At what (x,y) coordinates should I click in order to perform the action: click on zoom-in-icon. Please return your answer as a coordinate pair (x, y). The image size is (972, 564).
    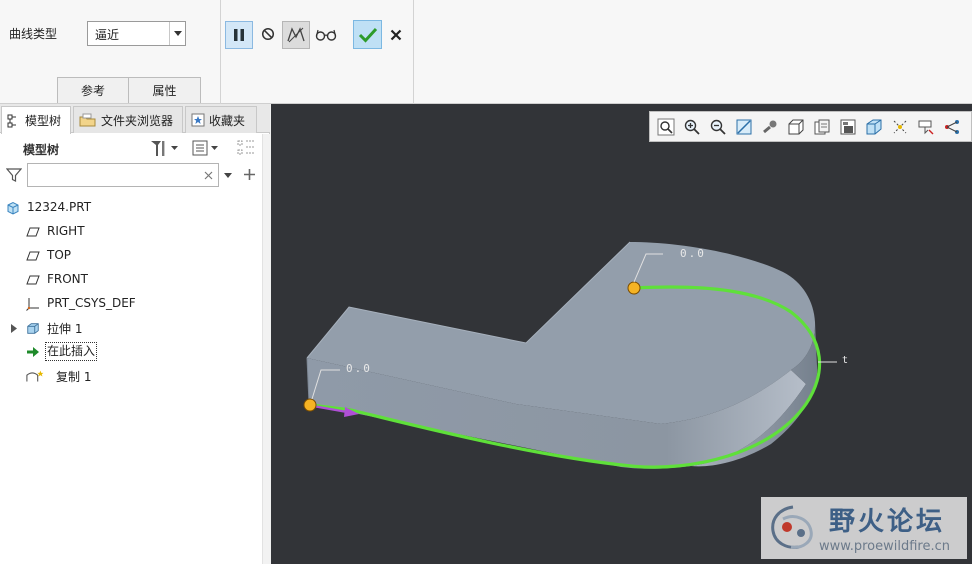
    Looking at the image, I should click on (692, 127).